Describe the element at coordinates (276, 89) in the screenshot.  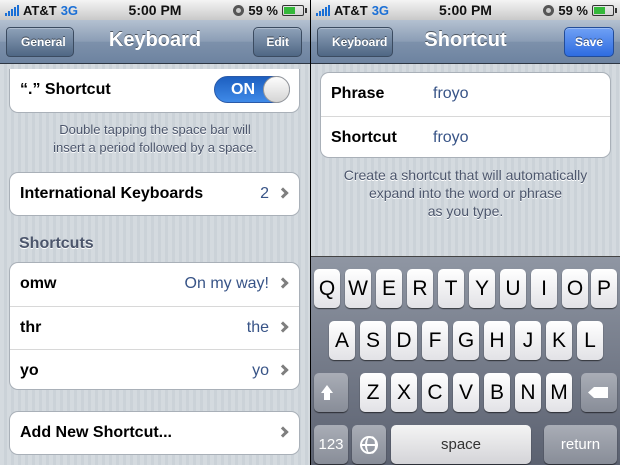
I see `toggle-knob` at that location.